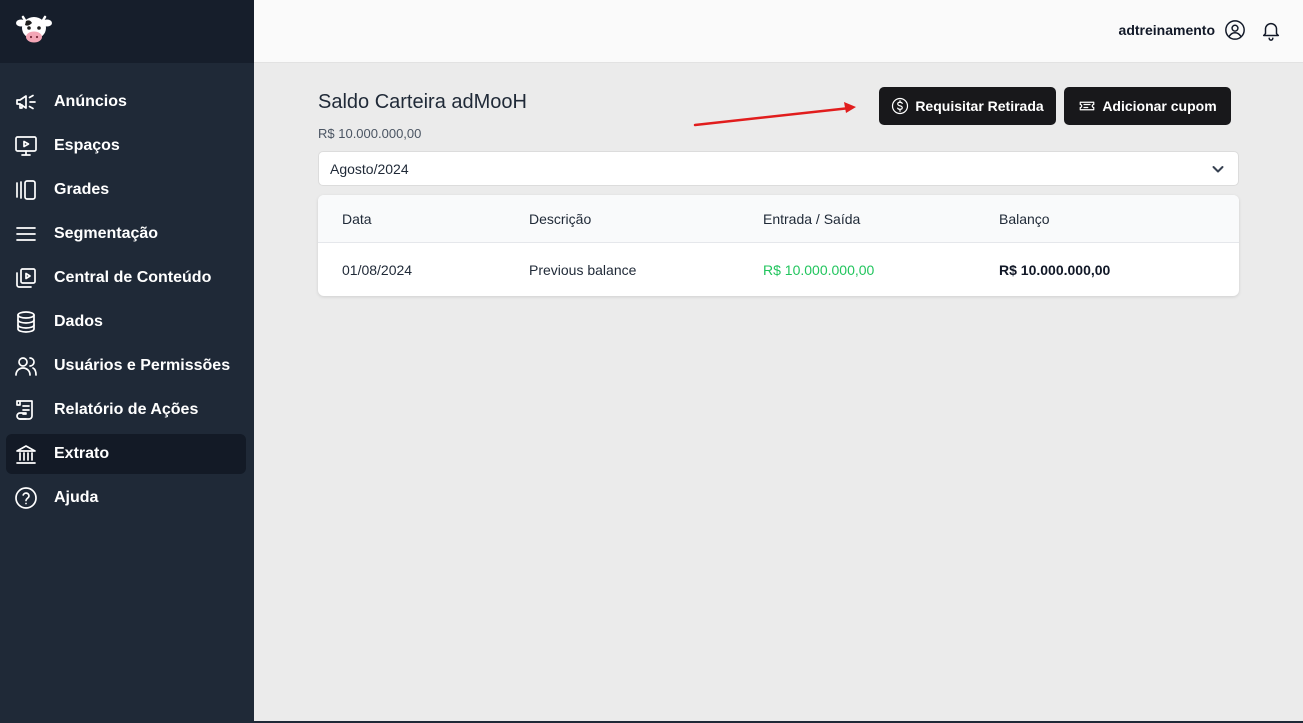 Image resolution: width=1303 pixels, height=723 pixels. What do you see at coordinates (1167, 30) in the screenshot?
I see `username: adtreinamento` at bounding box center [1167, 30].